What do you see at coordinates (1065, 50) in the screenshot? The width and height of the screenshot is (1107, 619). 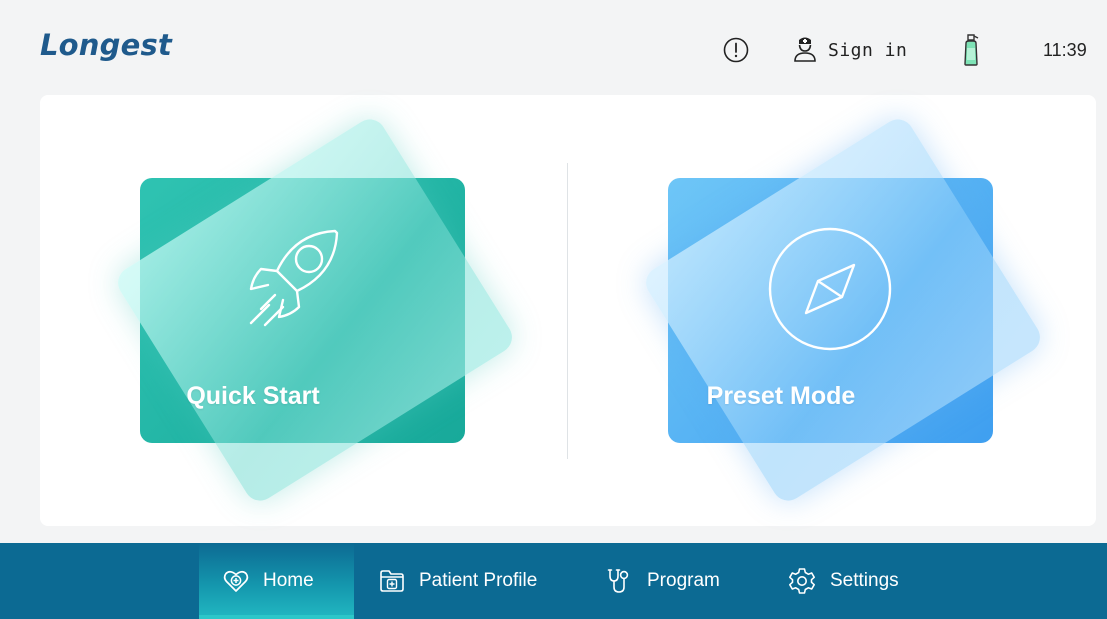 I see `clock: 11:39` at bounding box center [1065, 50].